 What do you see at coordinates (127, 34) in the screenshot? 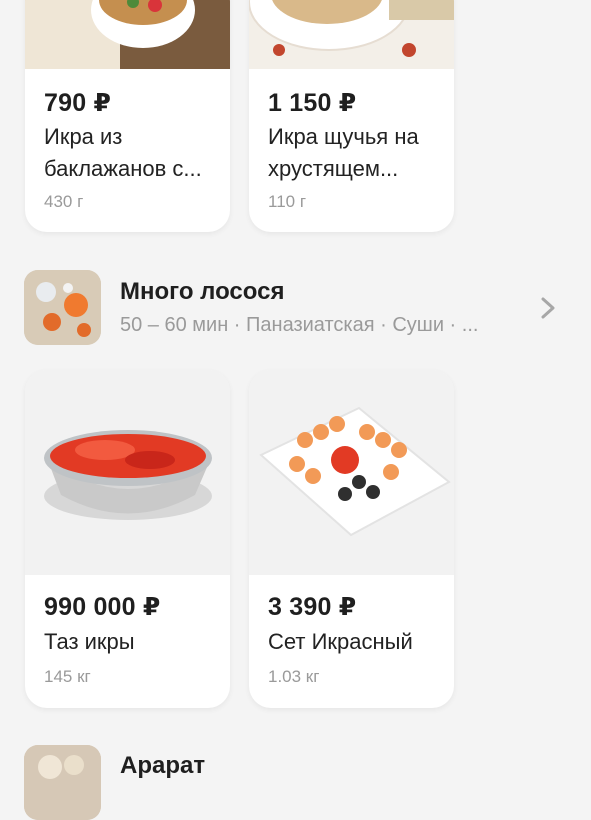
I see `product-image-eggplant` at bounding box center [127, 34].